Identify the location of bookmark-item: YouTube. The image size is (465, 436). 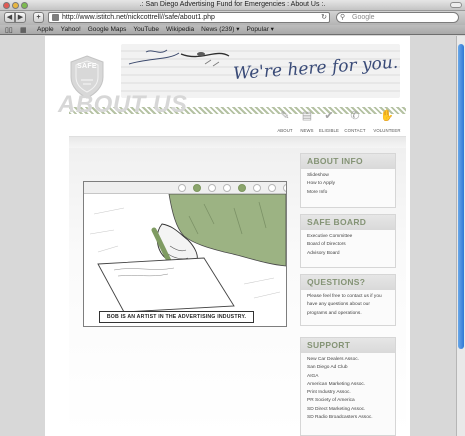
(146, 30).